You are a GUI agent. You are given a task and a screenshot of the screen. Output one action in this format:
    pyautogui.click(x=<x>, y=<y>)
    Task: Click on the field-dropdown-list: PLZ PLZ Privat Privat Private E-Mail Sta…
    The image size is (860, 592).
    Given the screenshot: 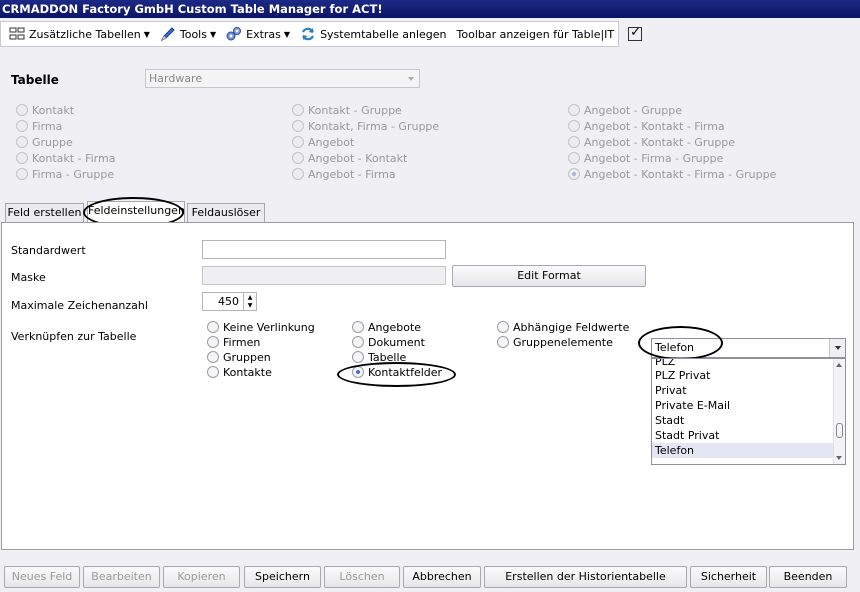 What is the action you would take?
    pyautogui.click(x=748, y=411)
    